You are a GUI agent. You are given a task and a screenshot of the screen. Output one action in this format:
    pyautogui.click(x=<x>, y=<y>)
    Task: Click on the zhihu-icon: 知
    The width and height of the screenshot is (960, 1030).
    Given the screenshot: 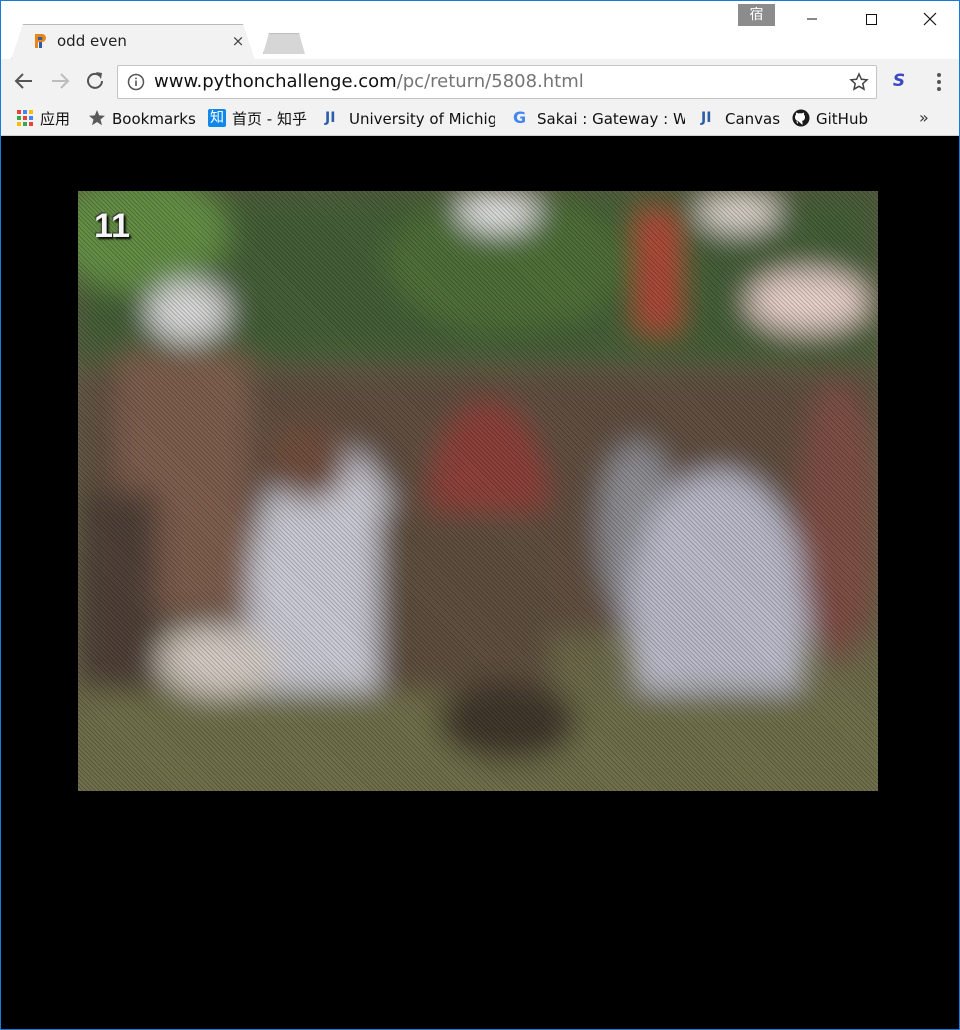 What is the action you would take?
    pyautogui.click(x=217, y=118)
    